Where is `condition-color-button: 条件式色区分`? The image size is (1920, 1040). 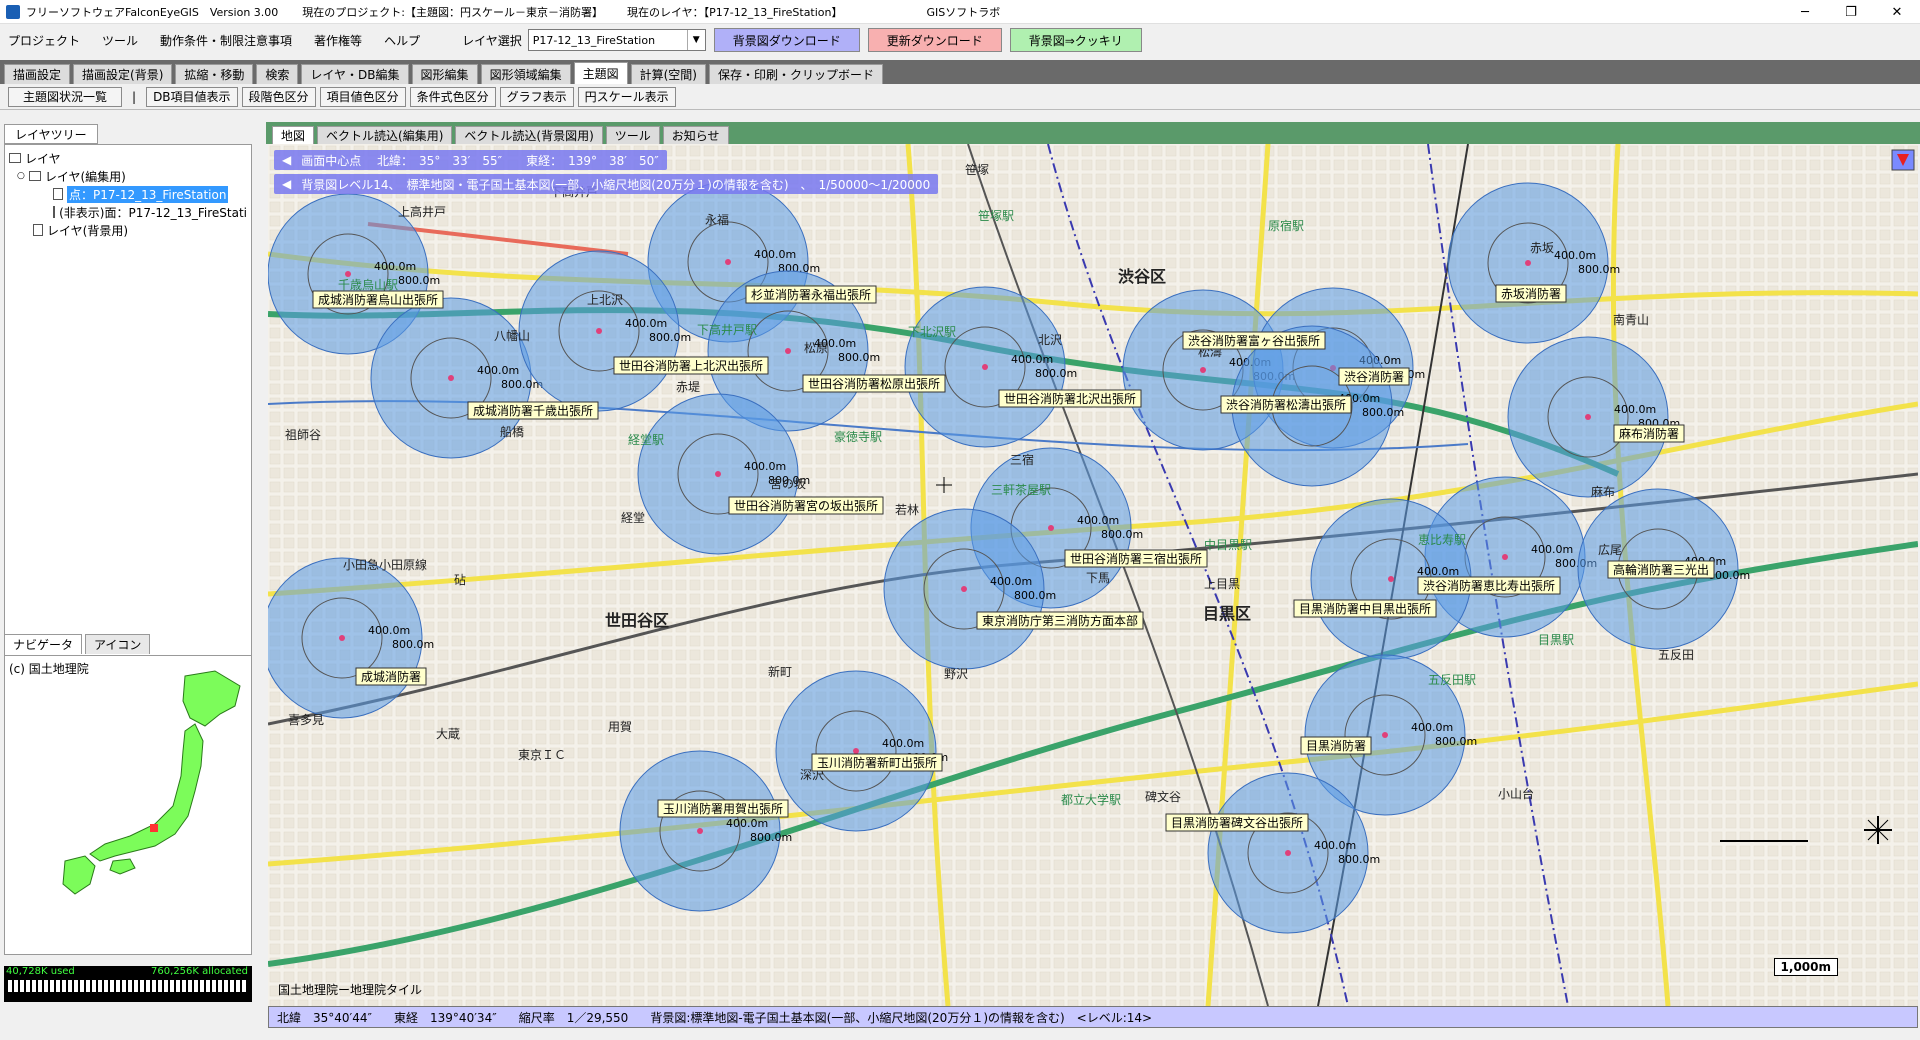
condition-color-button: 条件式色区分 is located at coordinates (452, 96).